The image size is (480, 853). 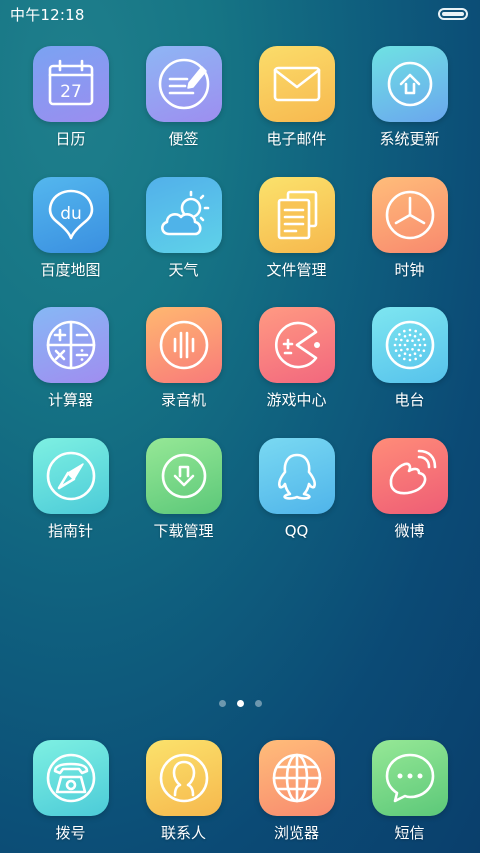 What do you see at coordinates (409, 269) in the screenshot?
I see `app-label: 时钟` at bounding box center [409, 269].